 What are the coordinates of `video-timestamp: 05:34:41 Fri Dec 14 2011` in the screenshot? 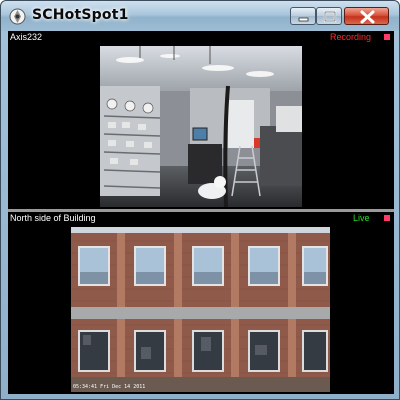 It's located at (109, 387).